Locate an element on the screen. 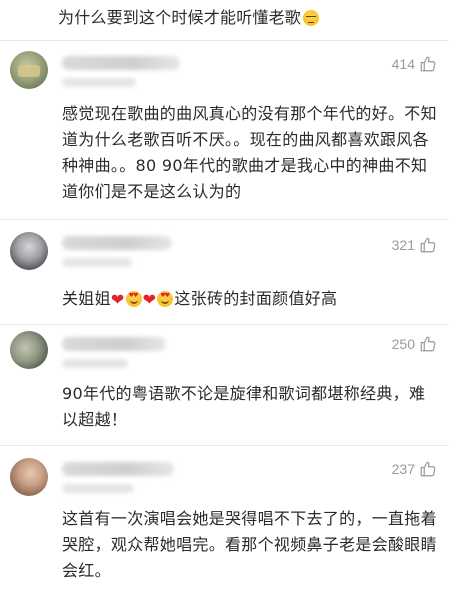 This screenshot has width=449, height=590. like-button: 414 is located at coordinates (414, 64).